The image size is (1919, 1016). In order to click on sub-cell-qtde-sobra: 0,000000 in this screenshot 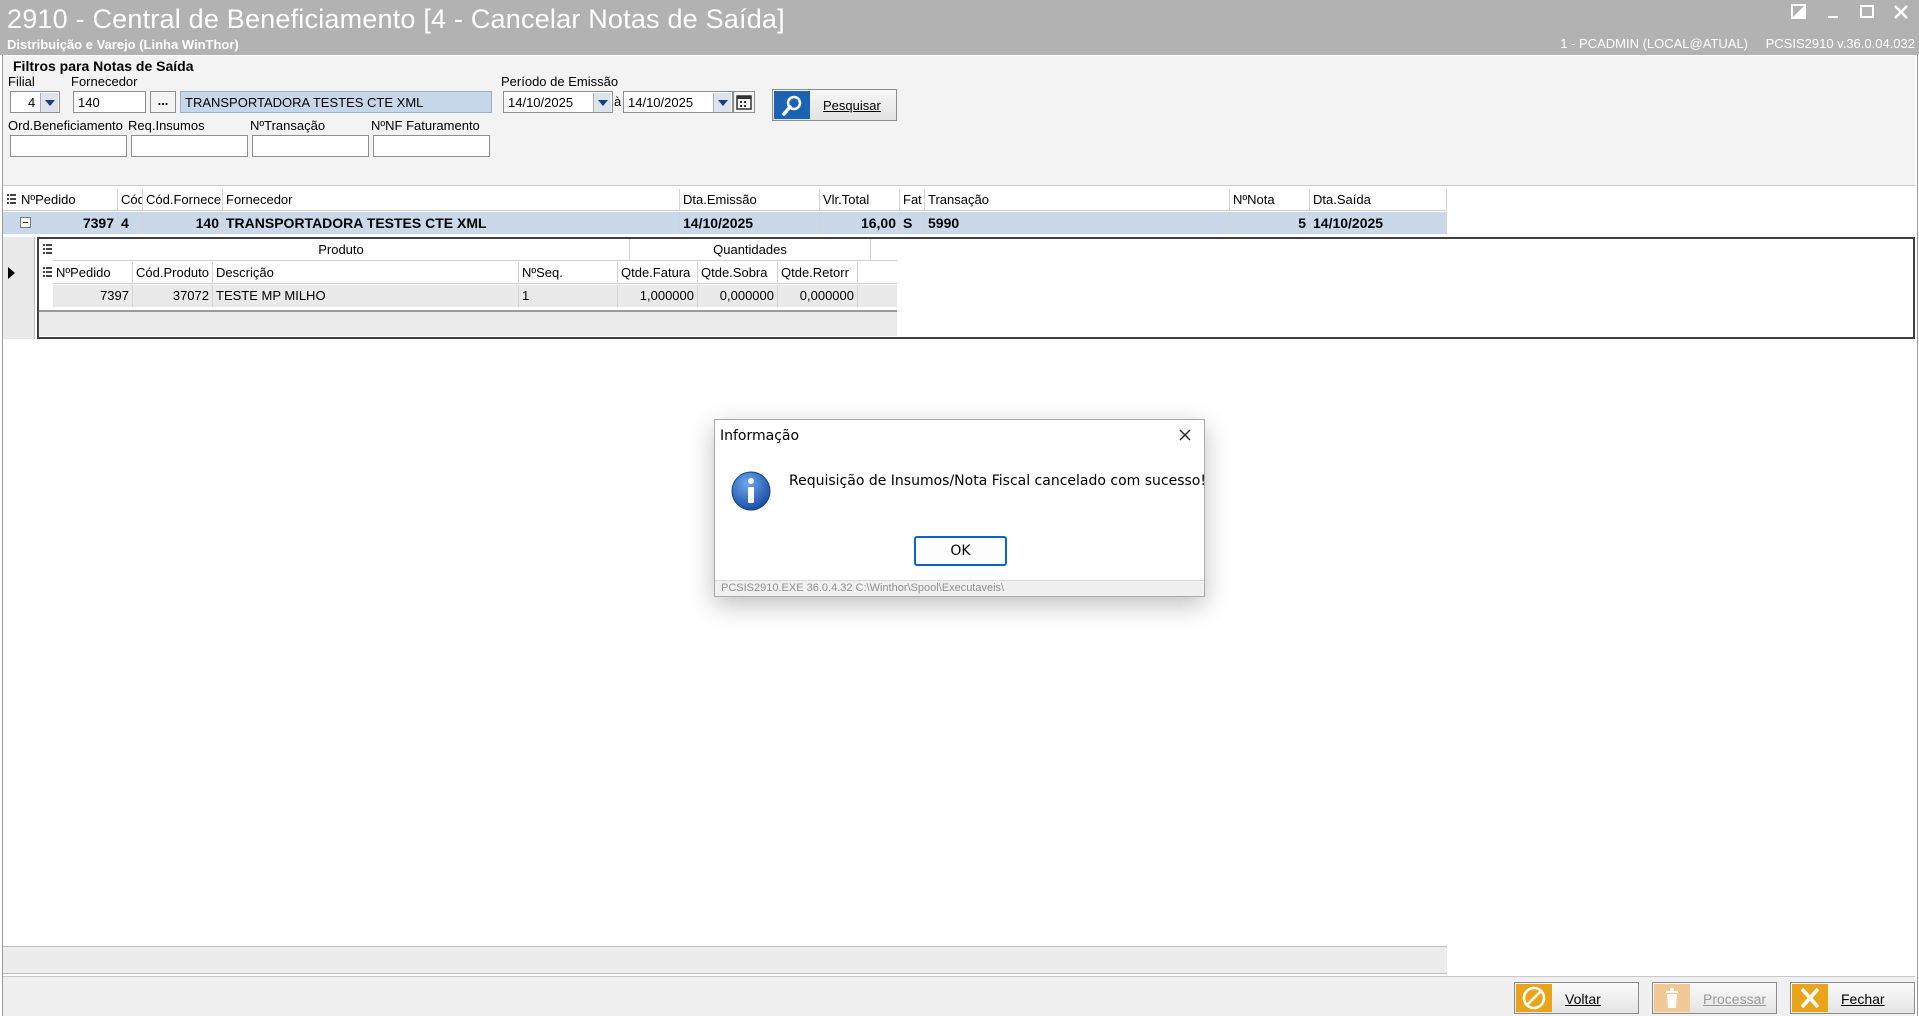, I will do `click(738, 296)`.